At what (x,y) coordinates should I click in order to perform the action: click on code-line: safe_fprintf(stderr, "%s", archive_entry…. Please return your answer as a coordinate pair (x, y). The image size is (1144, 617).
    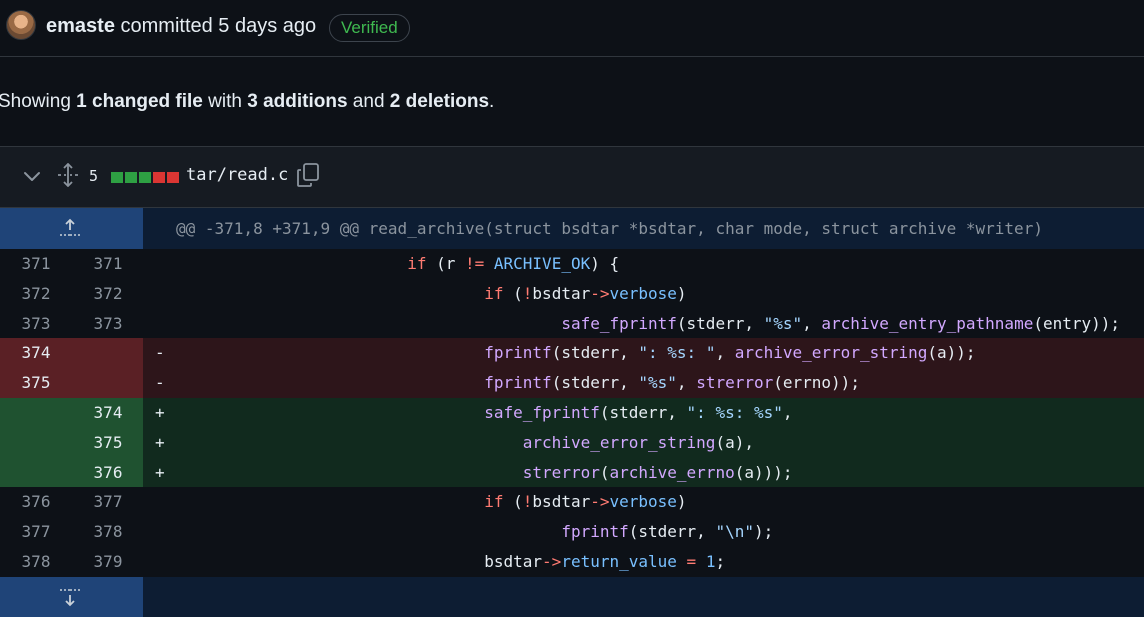
    Looking at the image, I should click on (841, 323).